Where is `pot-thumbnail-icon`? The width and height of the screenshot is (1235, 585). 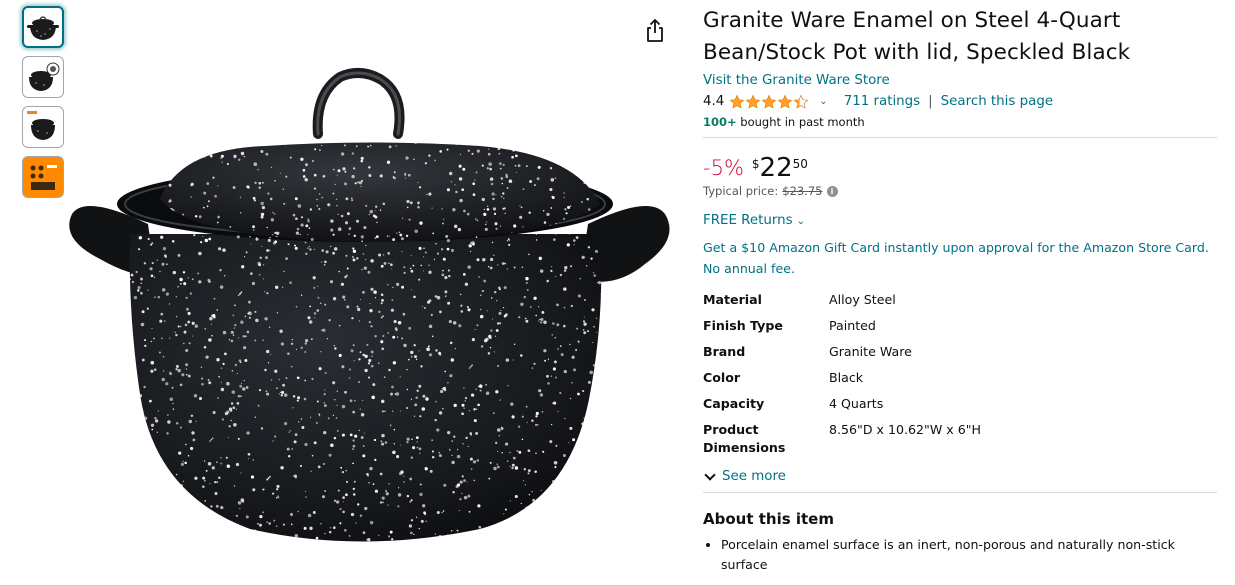
pot-thumbnail-icon is located at coordinates (43, 28).